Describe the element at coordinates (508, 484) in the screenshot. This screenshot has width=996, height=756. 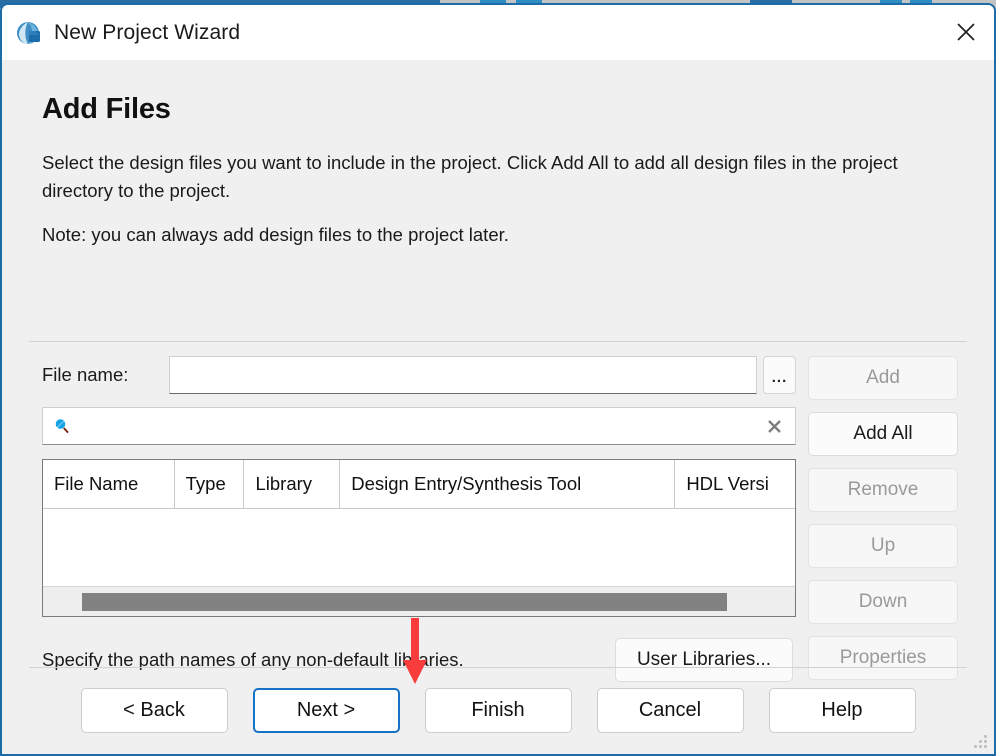
I see `column-header-design-entry-synthesis-tool: Design Entry/Synthesis Tool` at that location.